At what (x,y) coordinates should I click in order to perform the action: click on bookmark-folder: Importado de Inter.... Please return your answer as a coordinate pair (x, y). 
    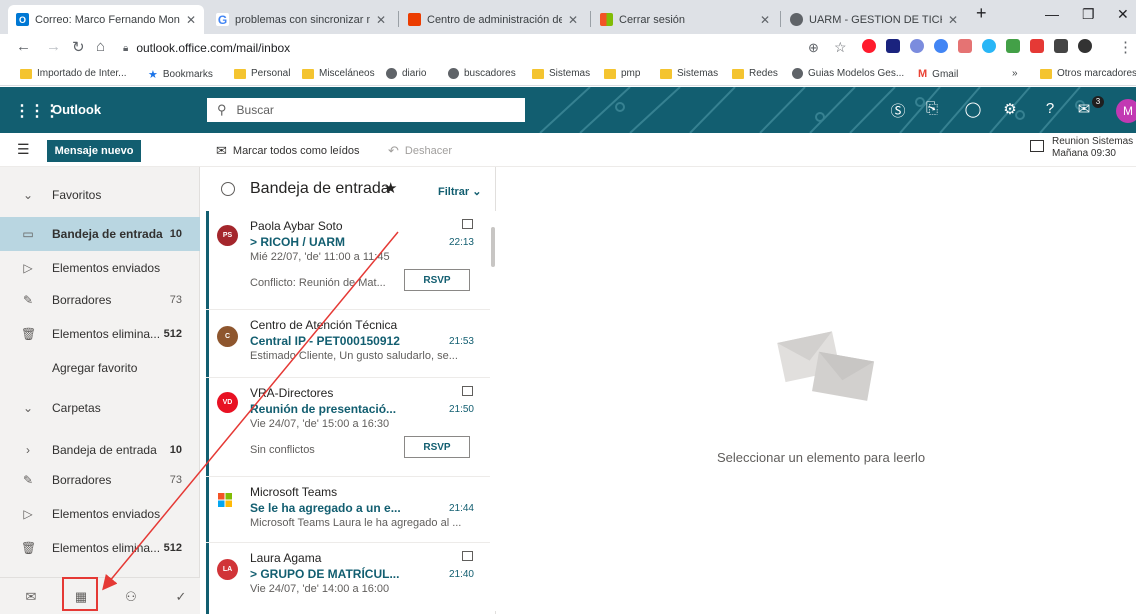
    Looking at the image, I should click on (73, 73).